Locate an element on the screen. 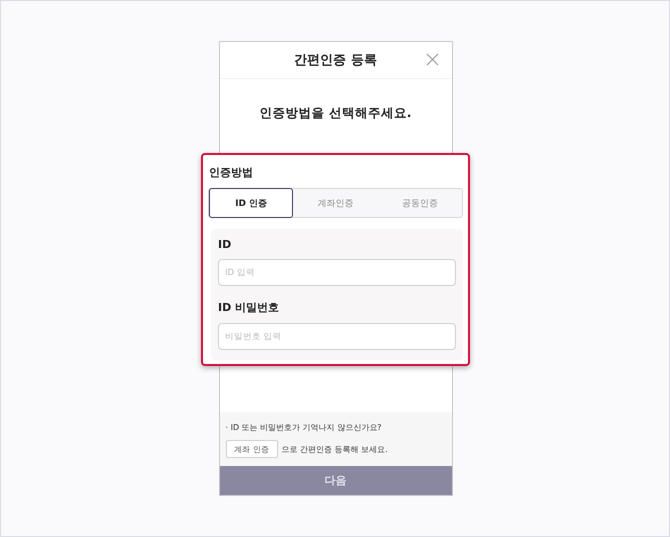  close-icon is located at coordinates (432, 59).